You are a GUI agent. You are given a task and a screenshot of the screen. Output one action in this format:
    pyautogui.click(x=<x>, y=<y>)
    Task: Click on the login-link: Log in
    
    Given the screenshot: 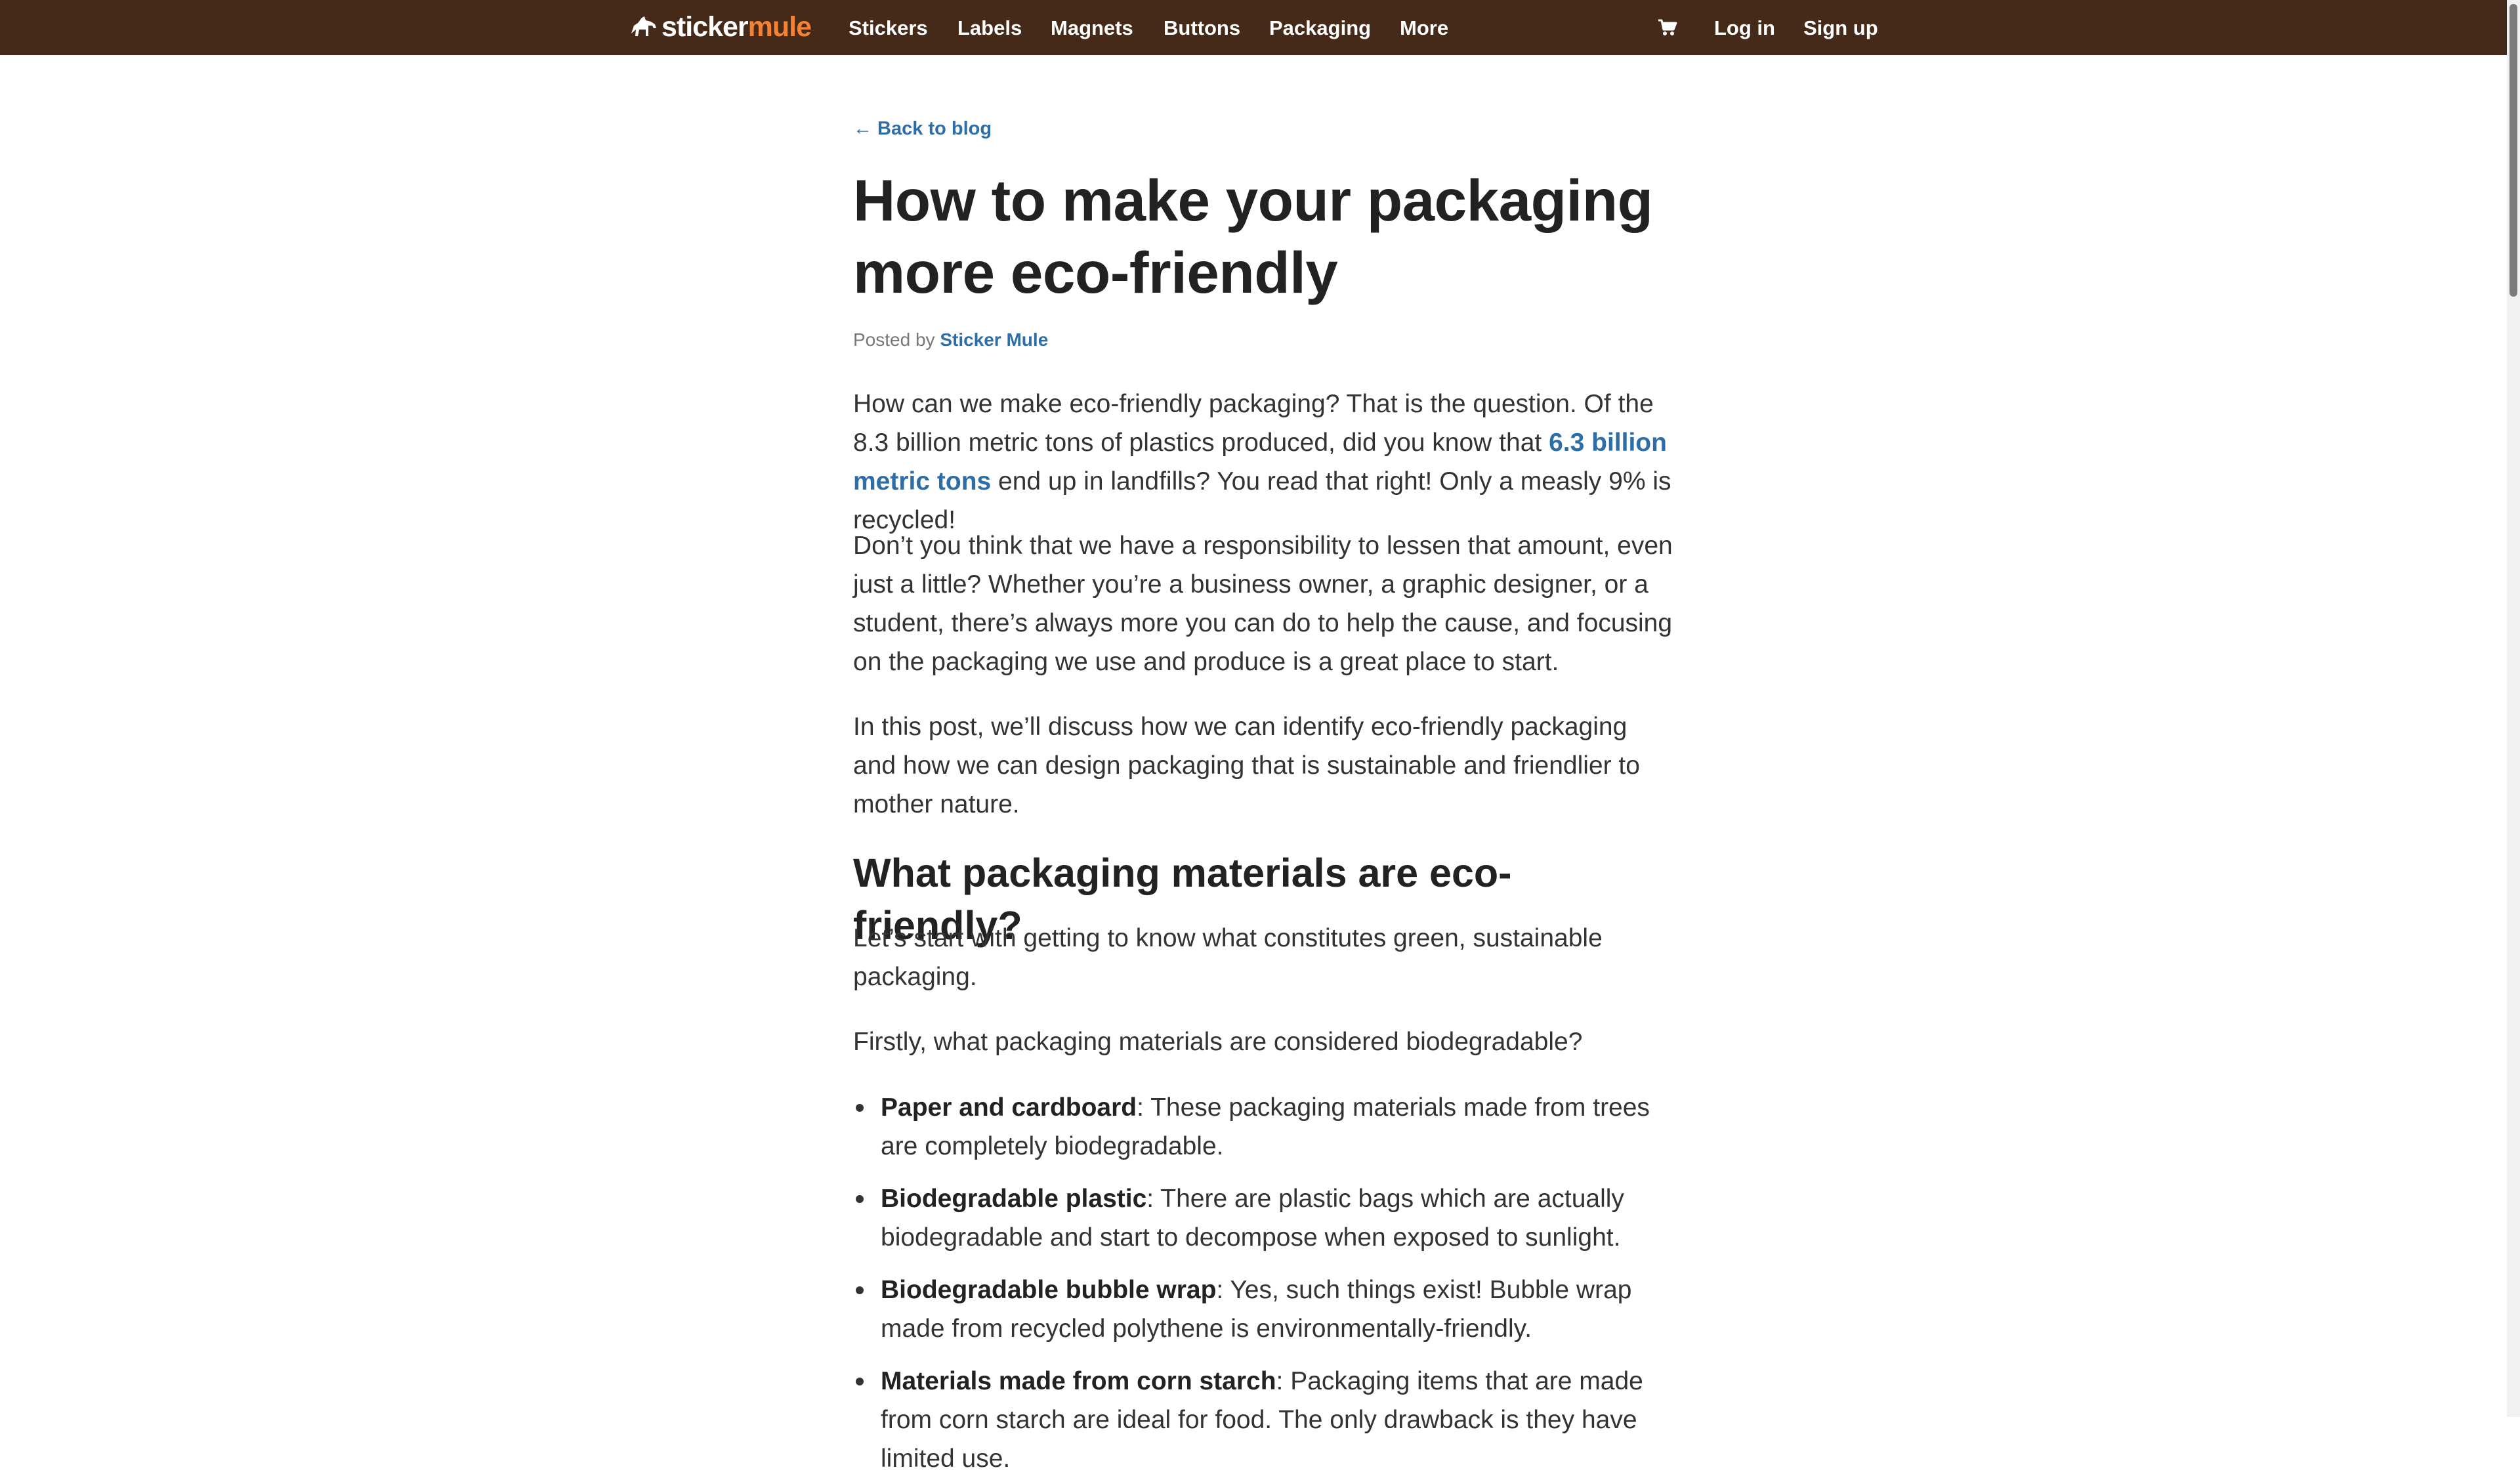 What is the action you would take?
    pyautogui.click(x=1744, y=27)
    